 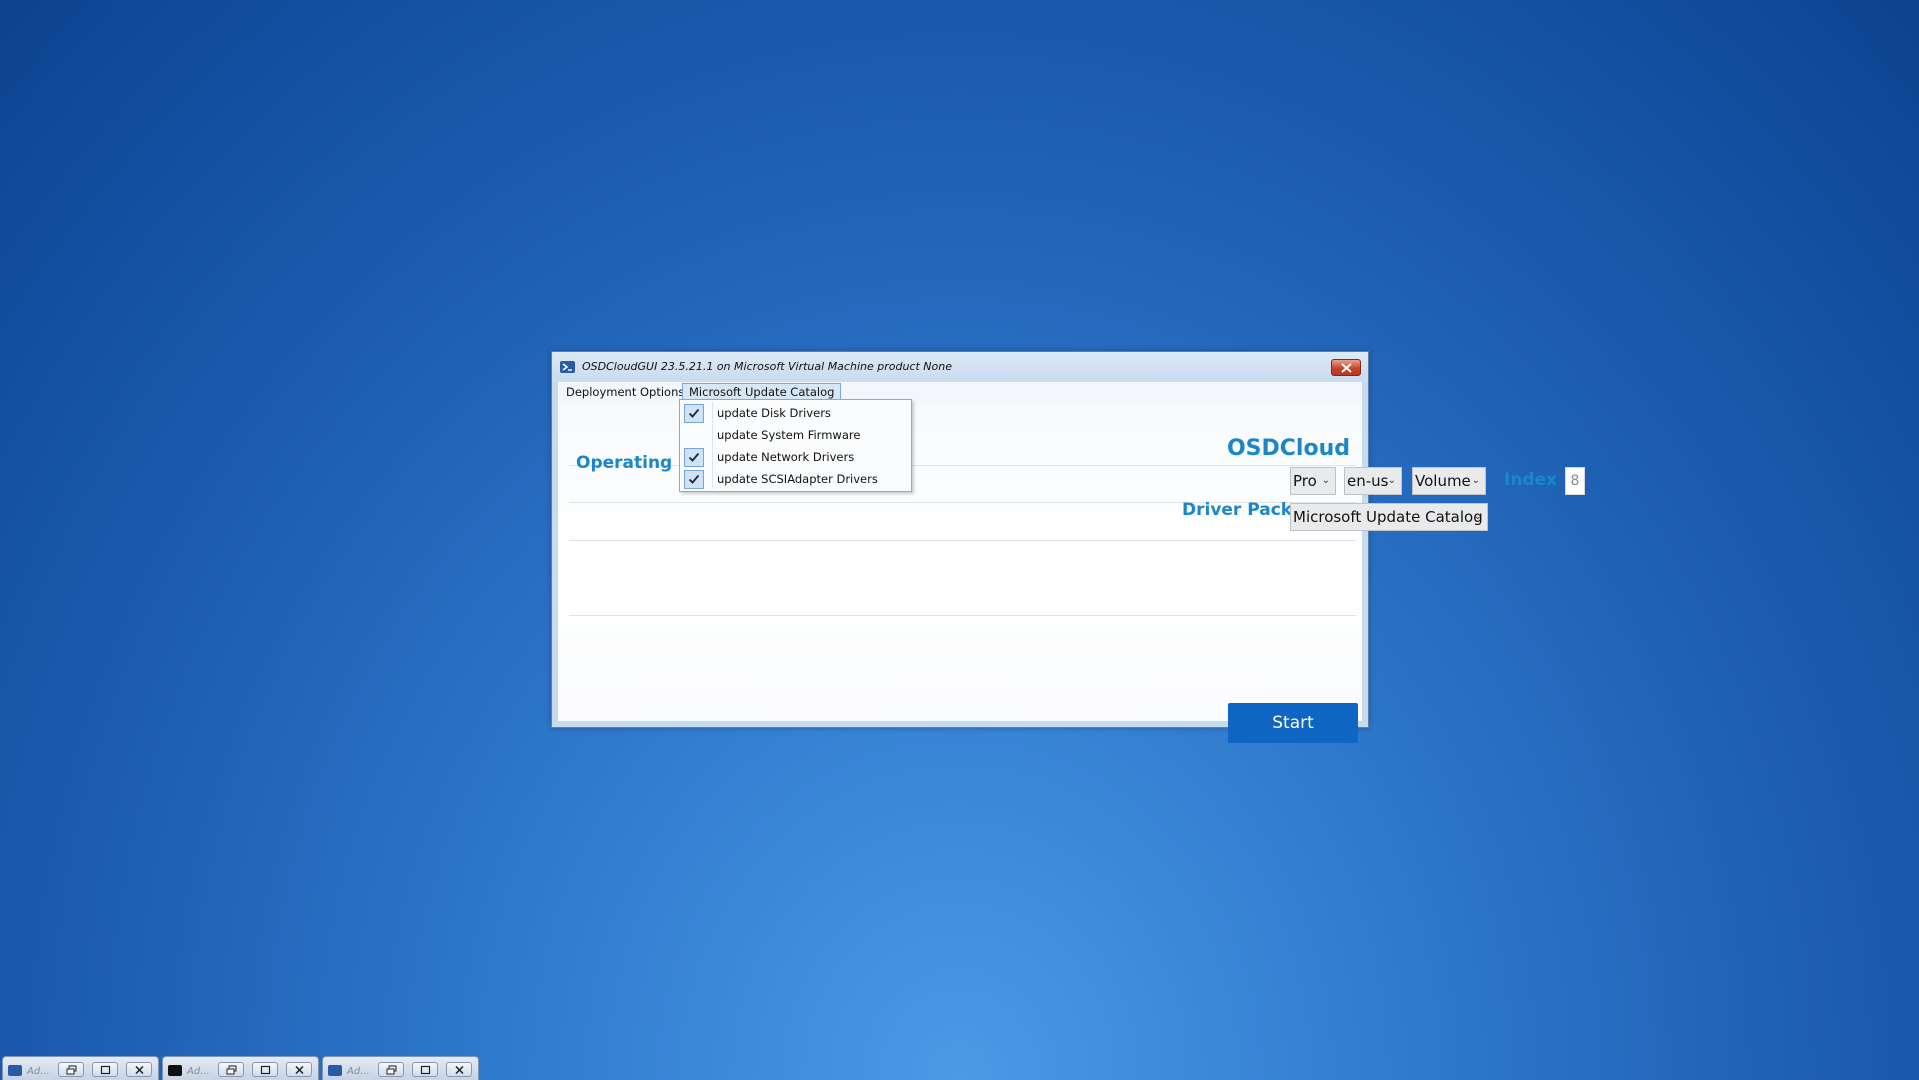 What do you see at coordinates (625, 392) in the screenshot?
I see `menu-deployment-options: Deployment Options` at bounding box center [625, 392].